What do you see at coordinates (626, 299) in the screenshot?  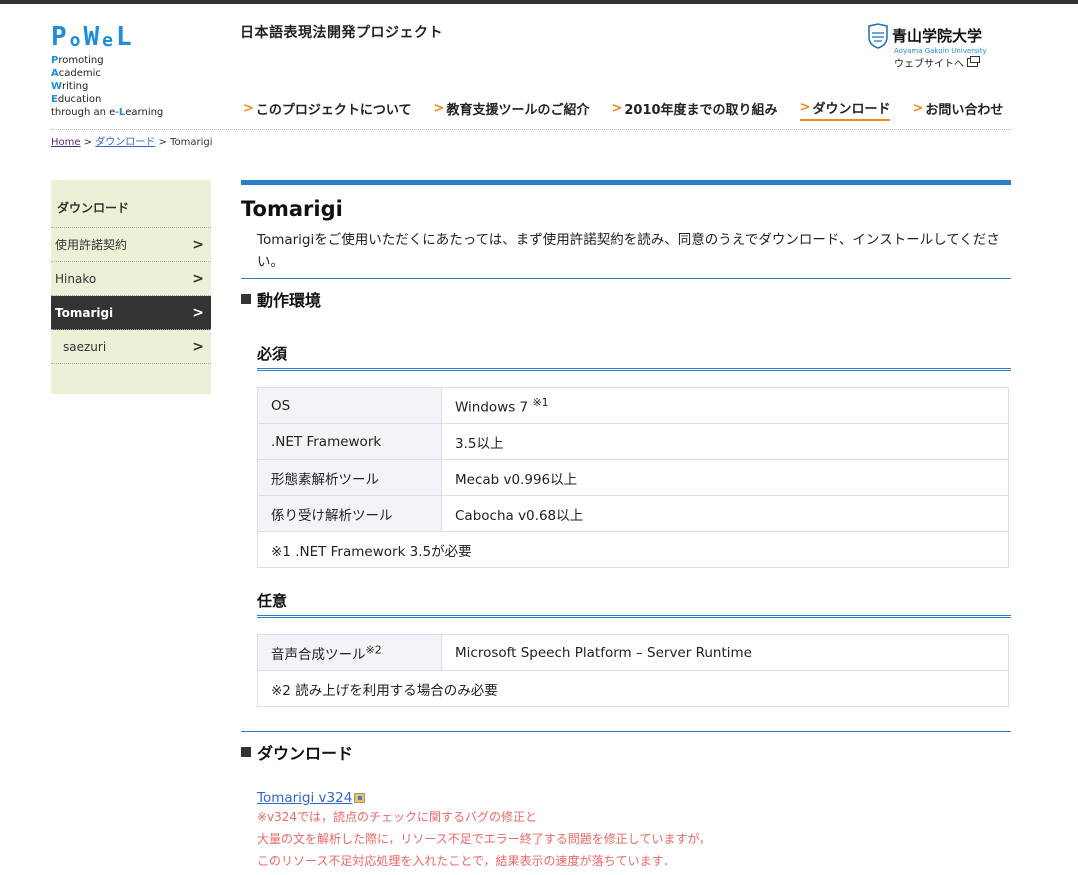 I see `section-title-environment: 動作環境` at bounding box center [626, 299].